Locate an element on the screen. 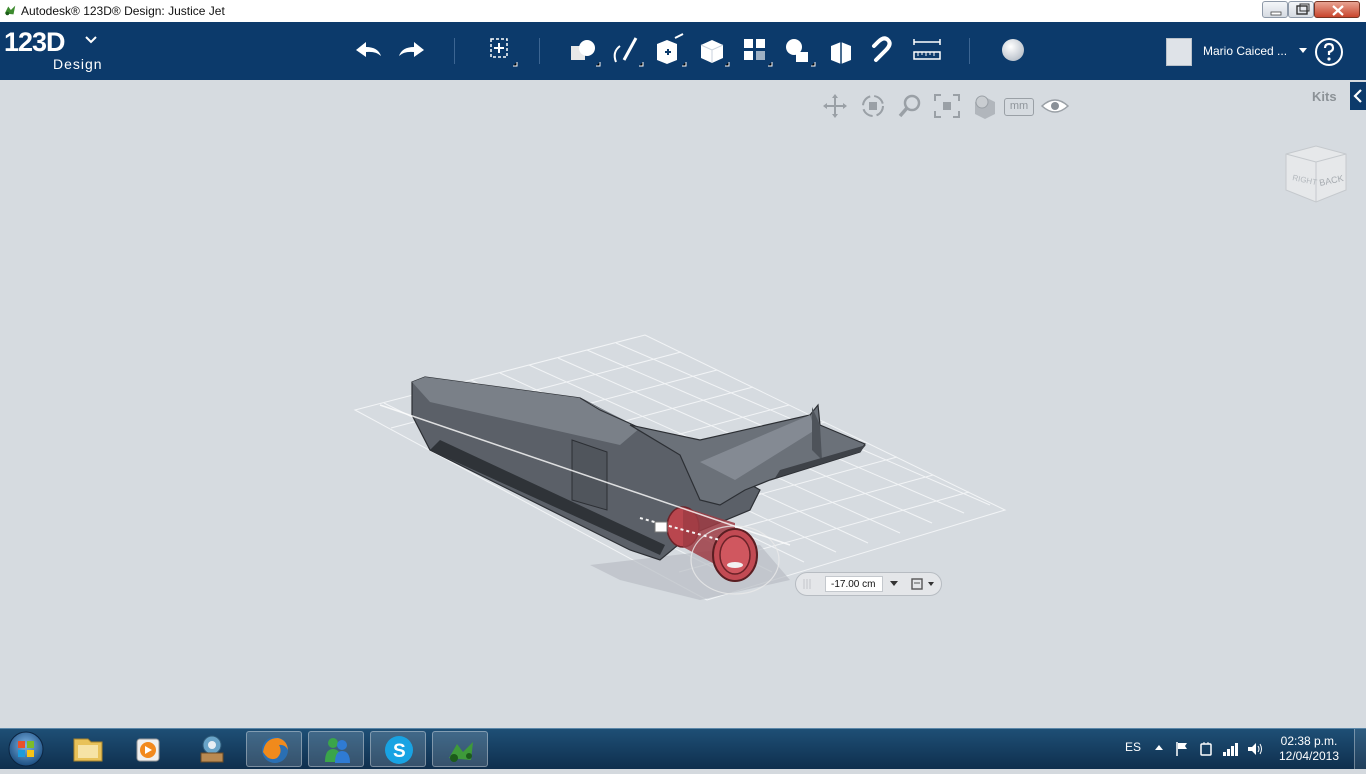 The height and width of the screenshot is (774, 1366). transform-icon is located at coordinates (504, 52).